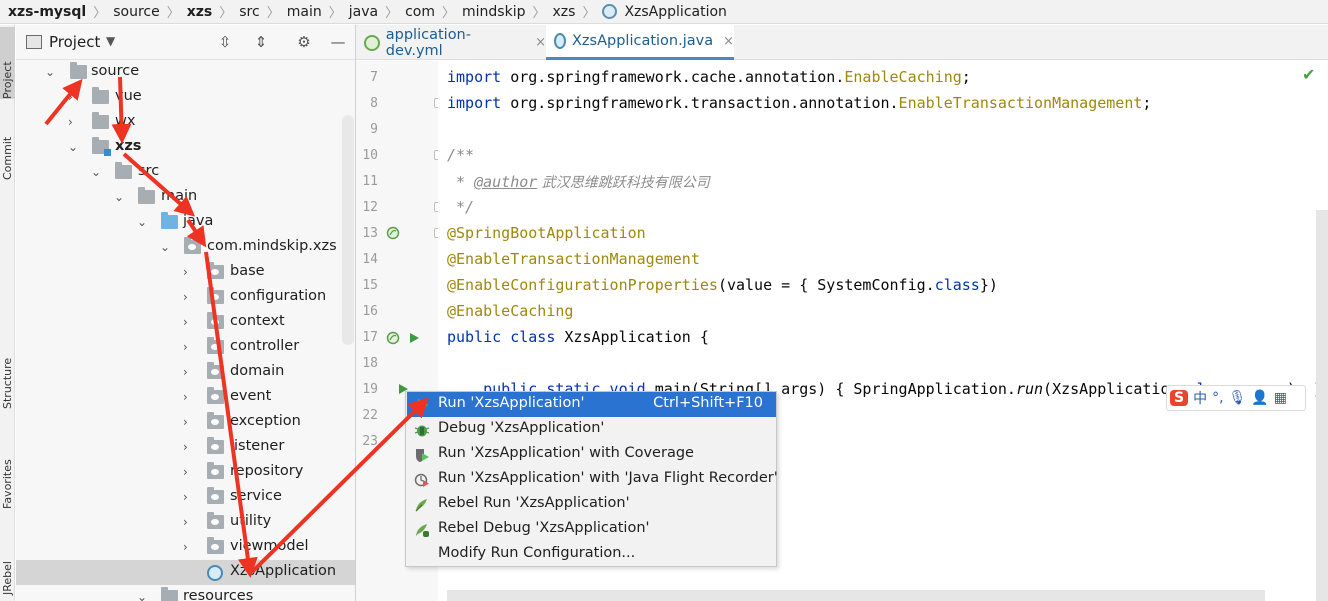 The width and height of the screenshot is (1328, 601). I want to click on tool-window-favorites: Favorites, so click(7, 469).